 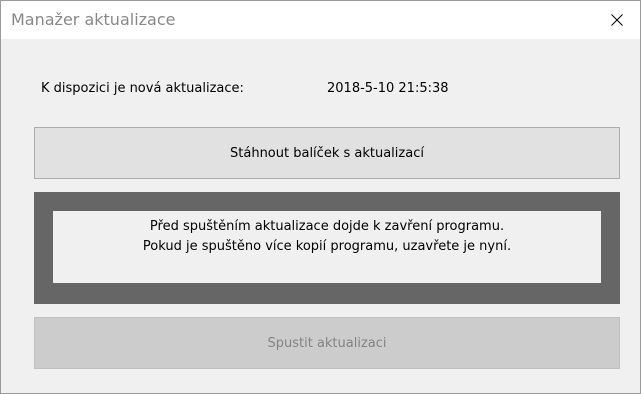 What do you see at coordinates (327, 153) in the screenshot?
I see `download-package-button: Stáhnout balíček s aktualizací` at bounding box center [327, 153].